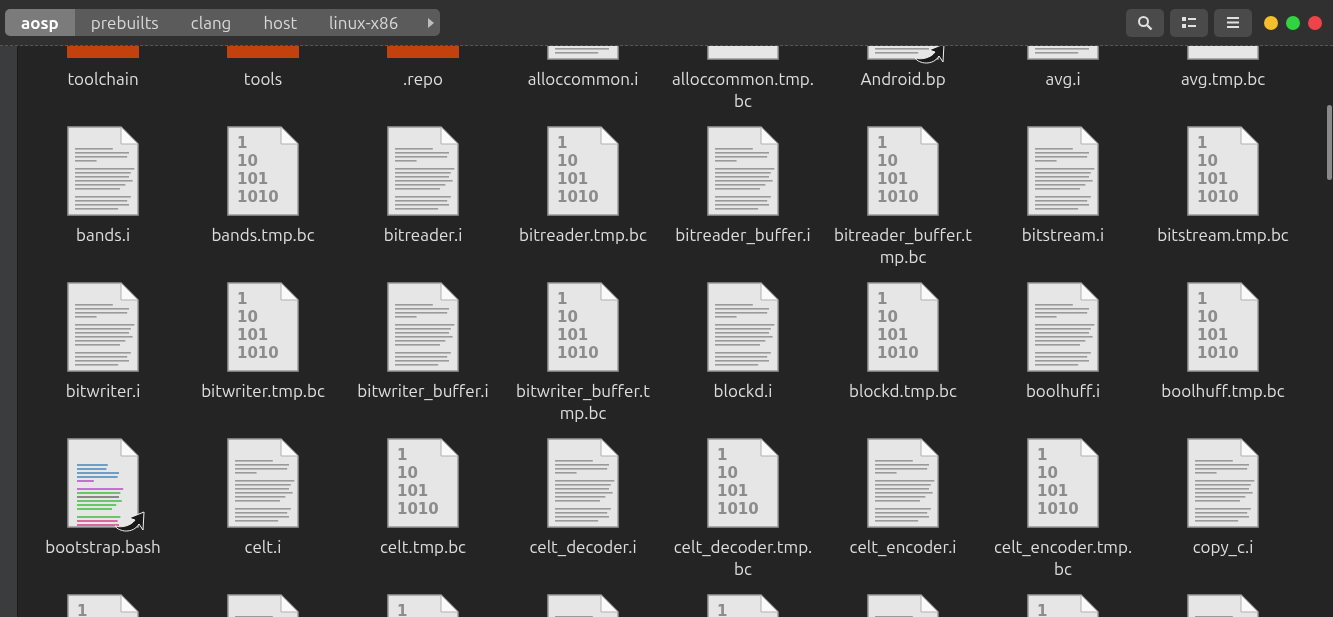 Image resolution: width=1333 pixels, height=617 pixels. What do you see at coordinates (124, 22) in the screenshot?
I see `breadcrumb-button: prebuilts` at bounding box center [124, 22].